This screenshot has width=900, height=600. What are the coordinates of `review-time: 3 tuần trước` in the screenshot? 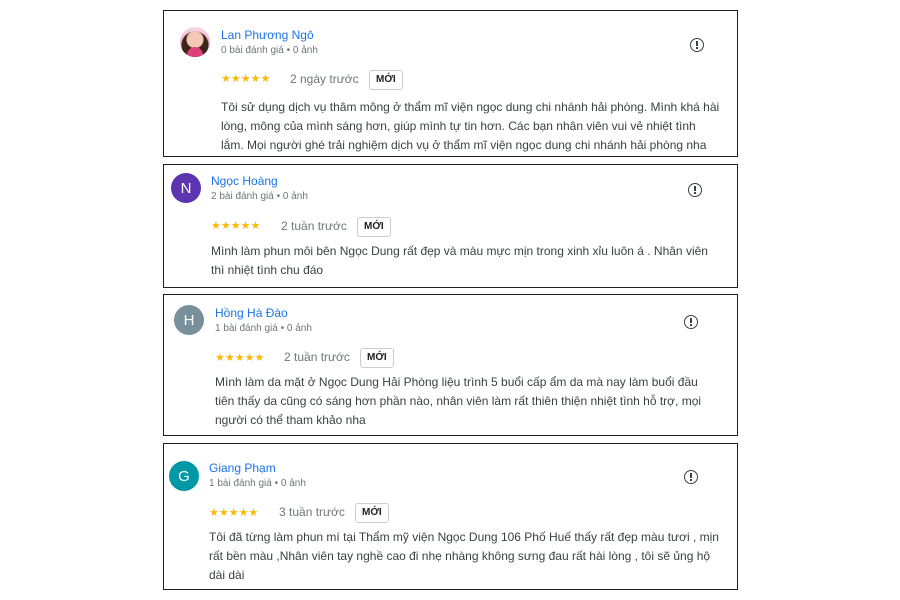 It's located at (312, 512).